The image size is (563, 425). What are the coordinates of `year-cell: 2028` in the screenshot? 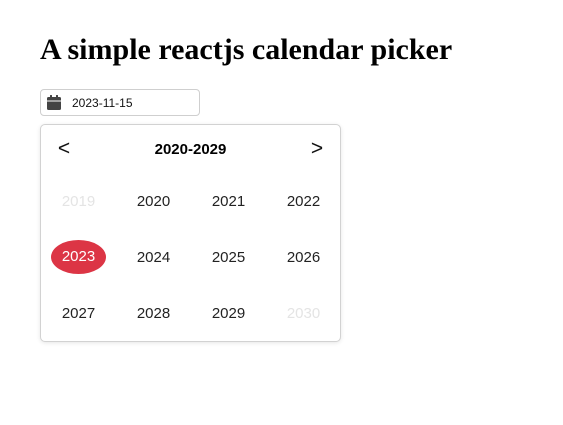 It's located at (153, 313).